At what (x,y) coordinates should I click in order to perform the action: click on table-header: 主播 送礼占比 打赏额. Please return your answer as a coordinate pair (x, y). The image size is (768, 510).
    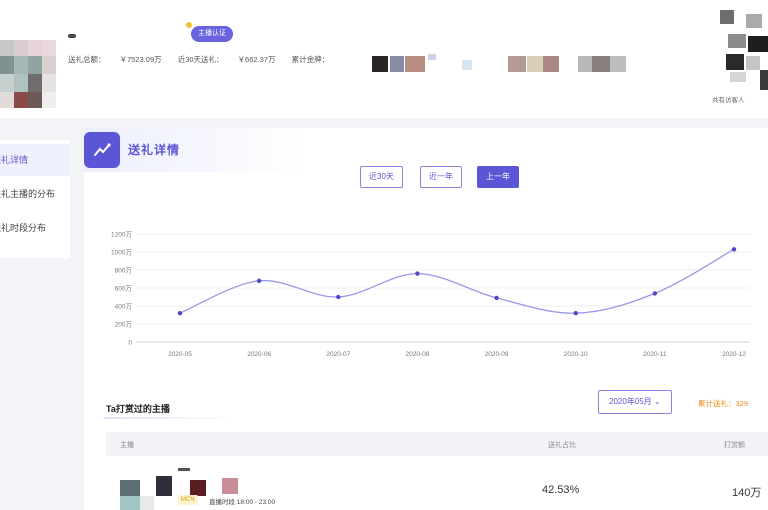
    Looking at the image, I should click on (437, 444).